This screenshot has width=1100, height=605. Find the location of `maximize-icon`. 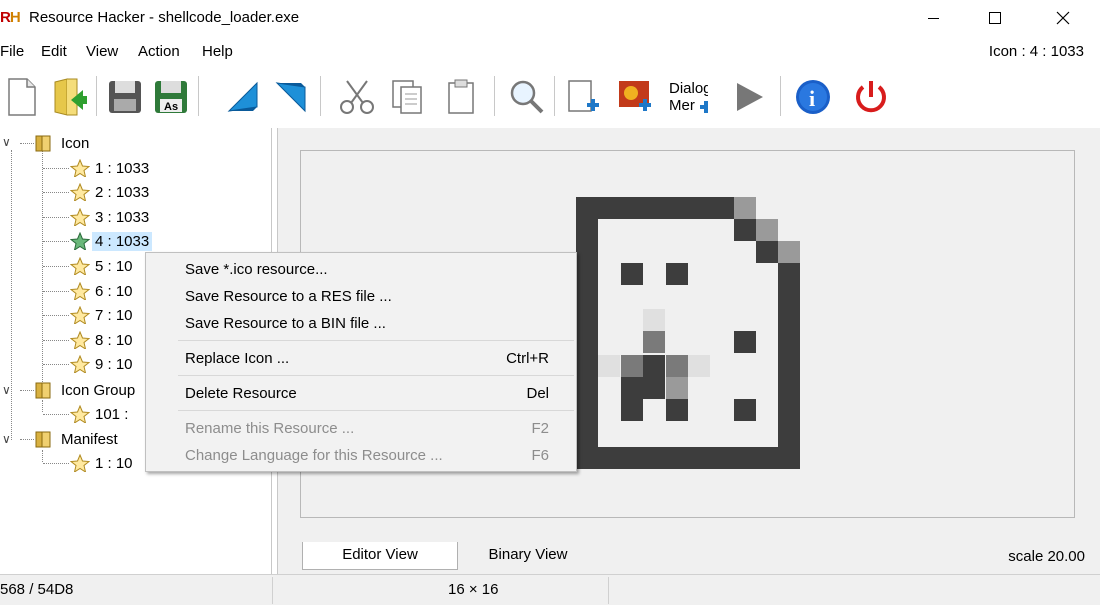

maximize-icon is located at coordinates (995, 18).